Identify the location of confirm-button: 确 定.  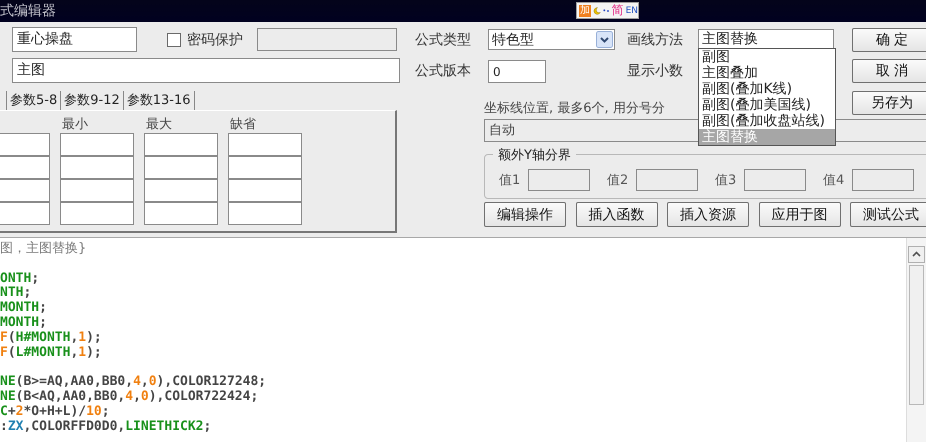
(889, 40).